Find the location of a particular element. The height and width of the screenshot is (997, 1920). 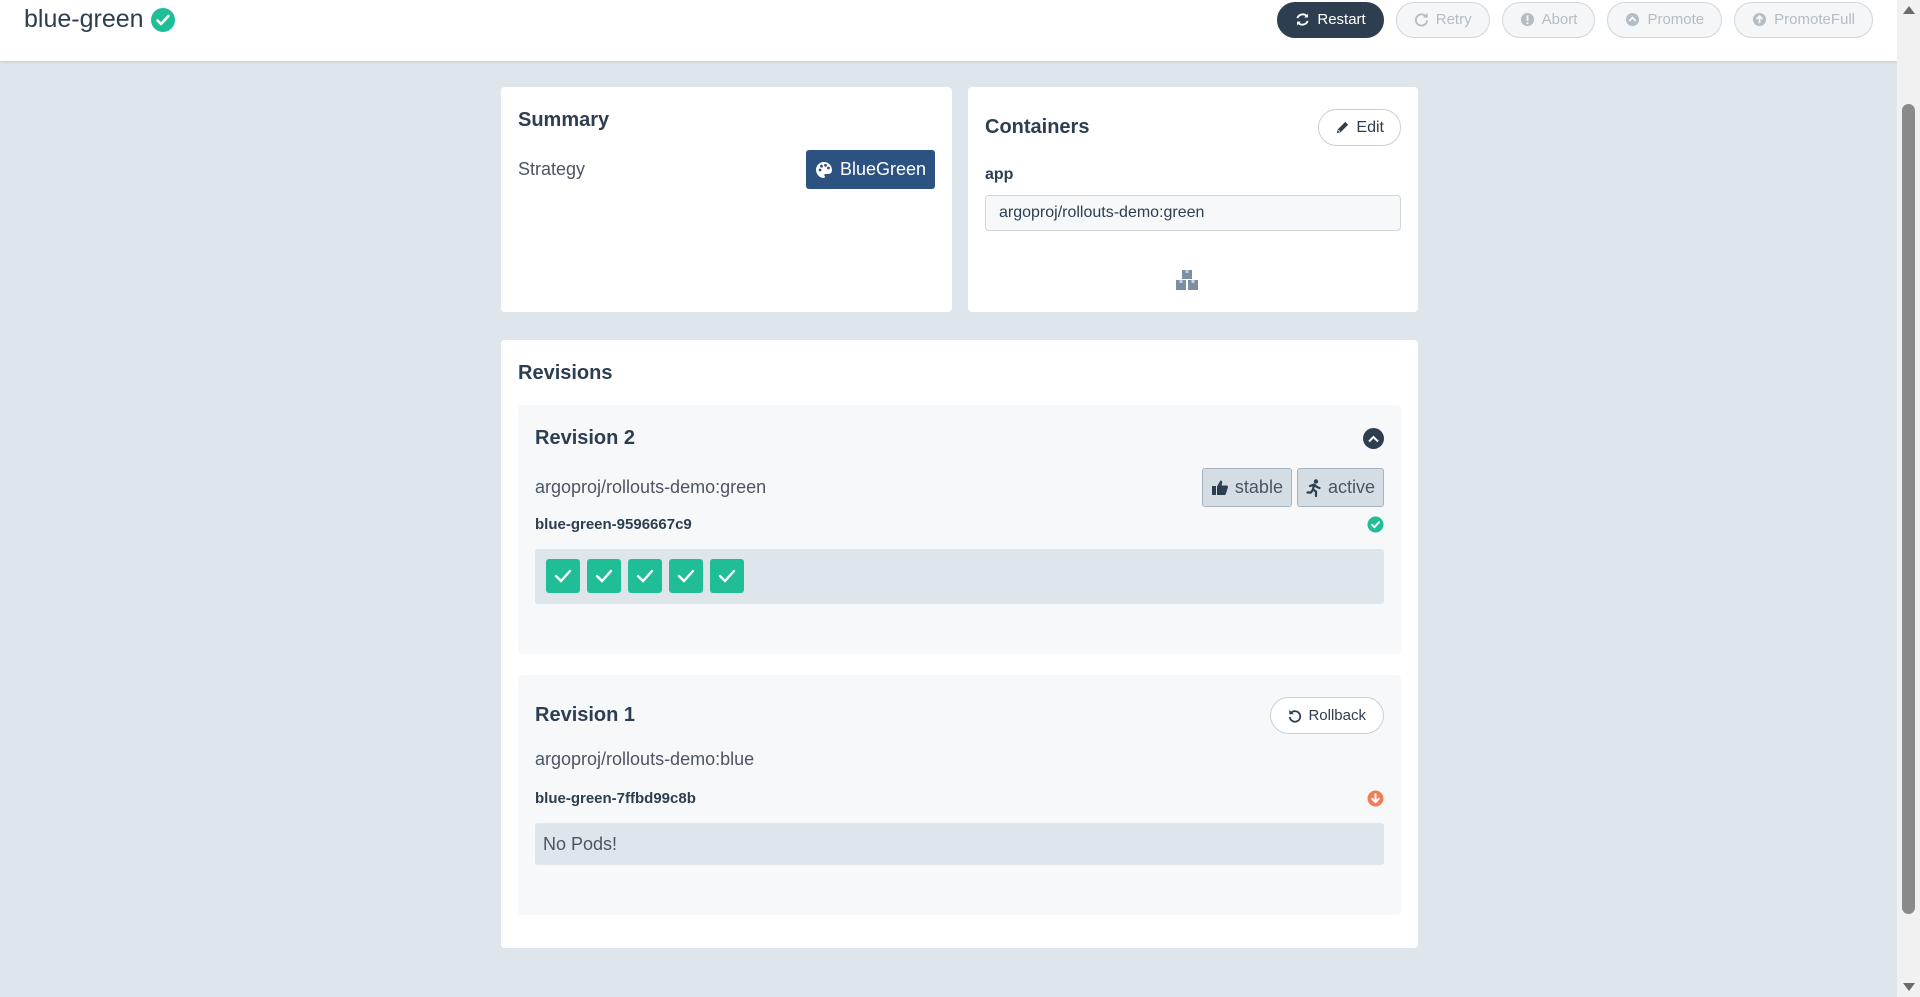

revision-image: argoproj/rollouts-demo:green is located at coordinates (651, 487).